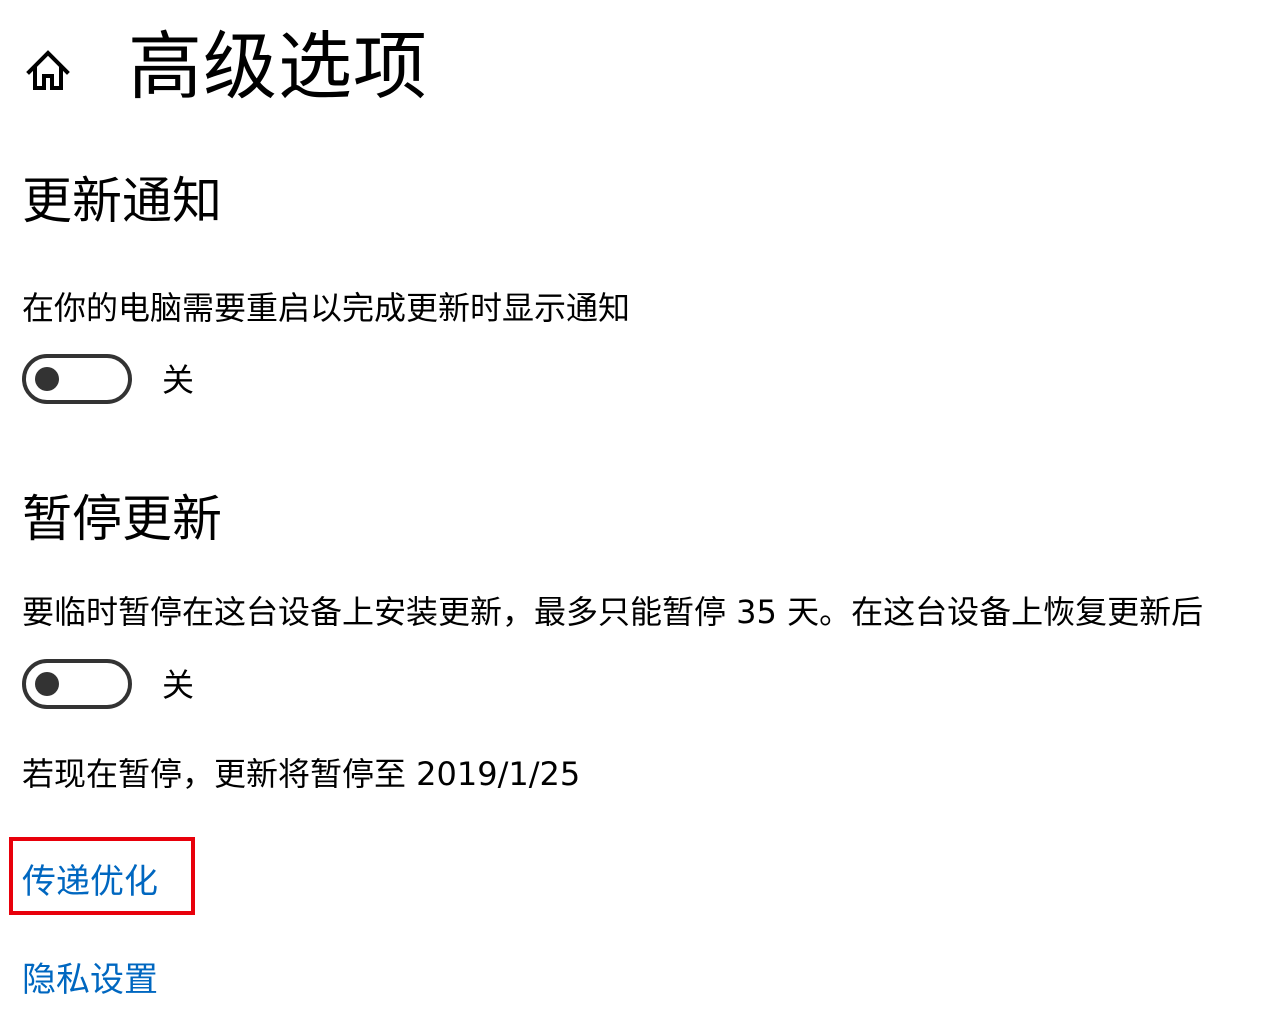 The height and width of the screenshot is (1012, 1288). I want to click on privacy-settings-link: 隐私设置, so click(90, 980).